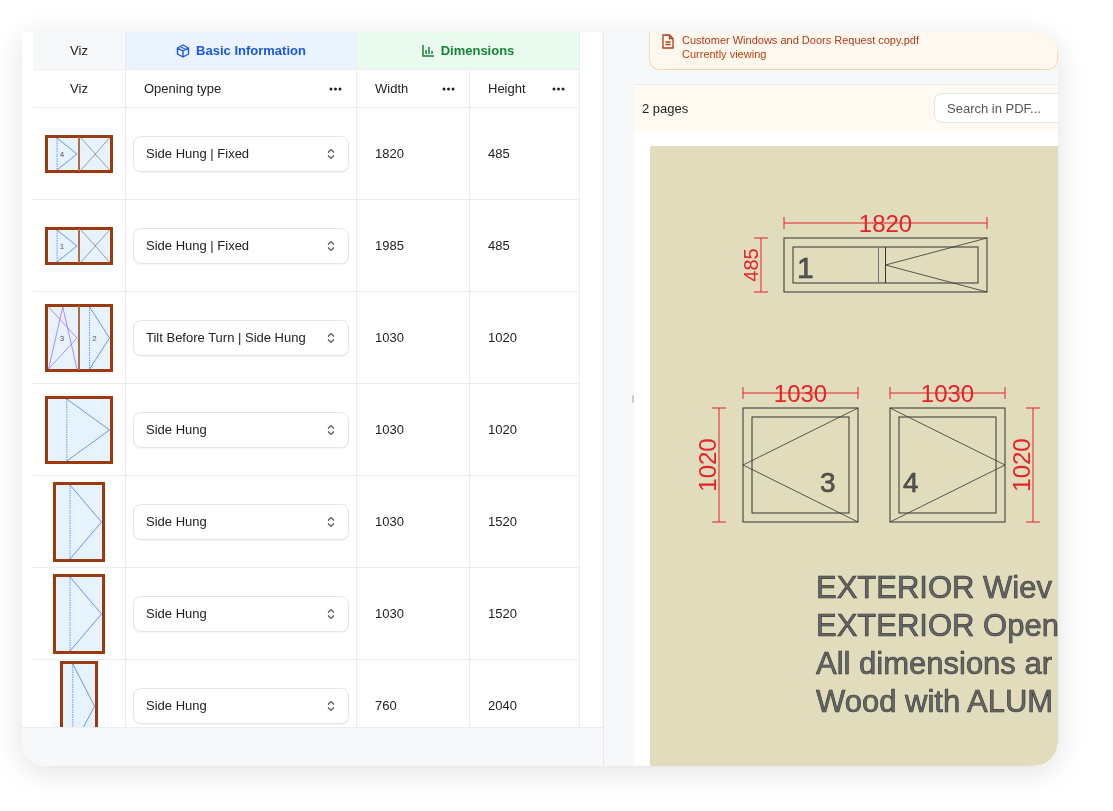  I want to click on cube-icon, so click(183, 50).